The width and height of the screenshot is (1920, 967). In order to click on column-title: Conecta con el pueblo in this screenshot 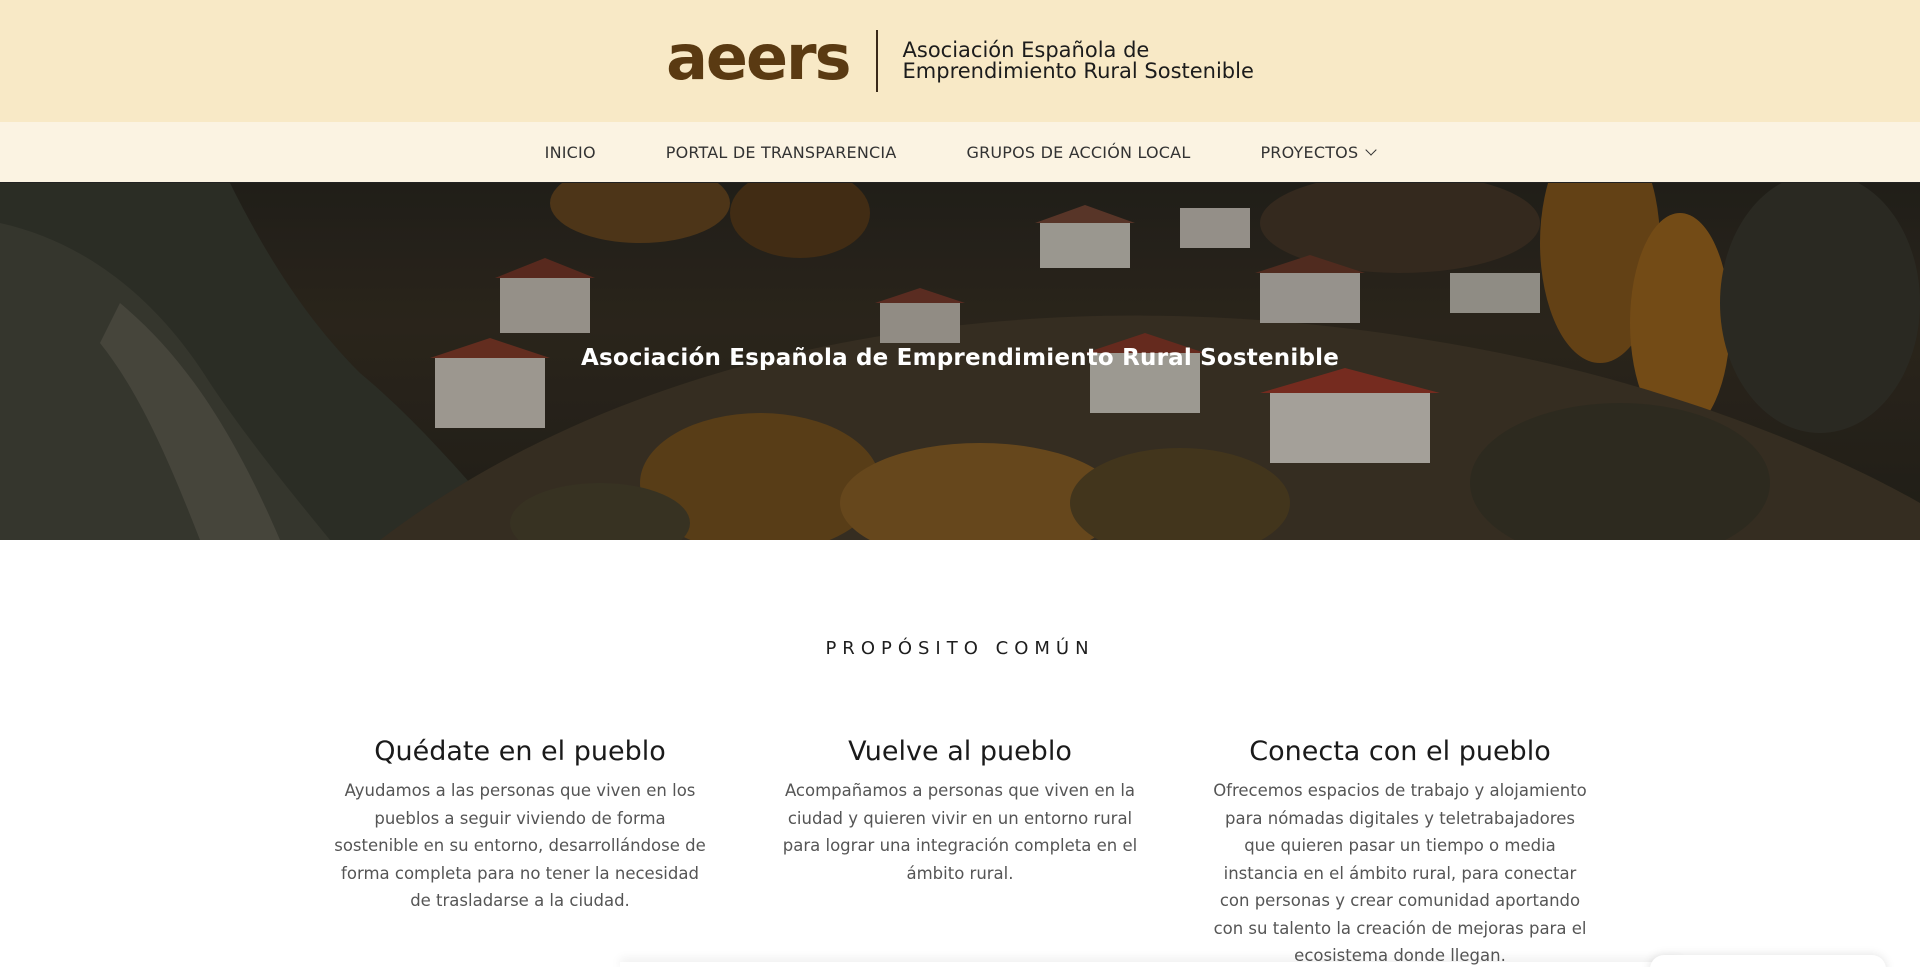, I will do `click(1400, 751)`.